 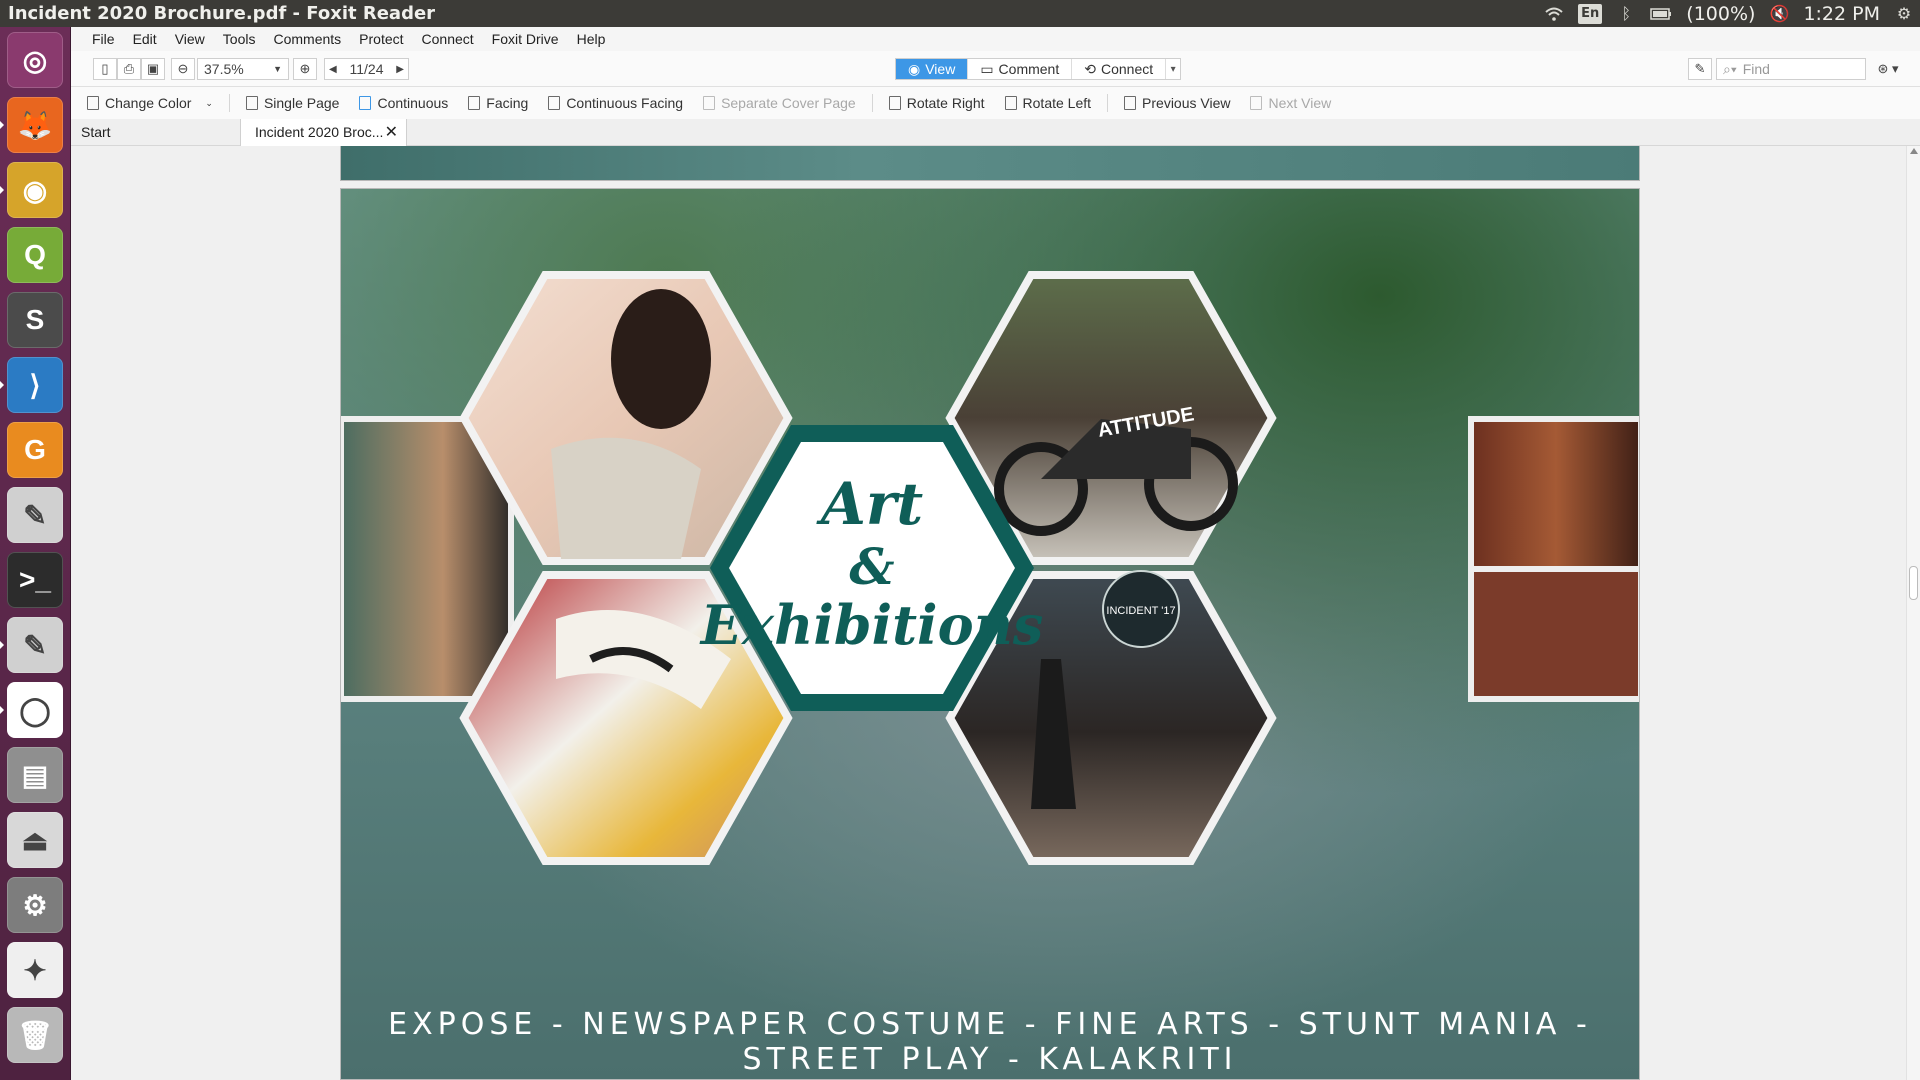 I want to click on separate-cover-page-button: Separate Cover Page, so click(x=779, y=103).